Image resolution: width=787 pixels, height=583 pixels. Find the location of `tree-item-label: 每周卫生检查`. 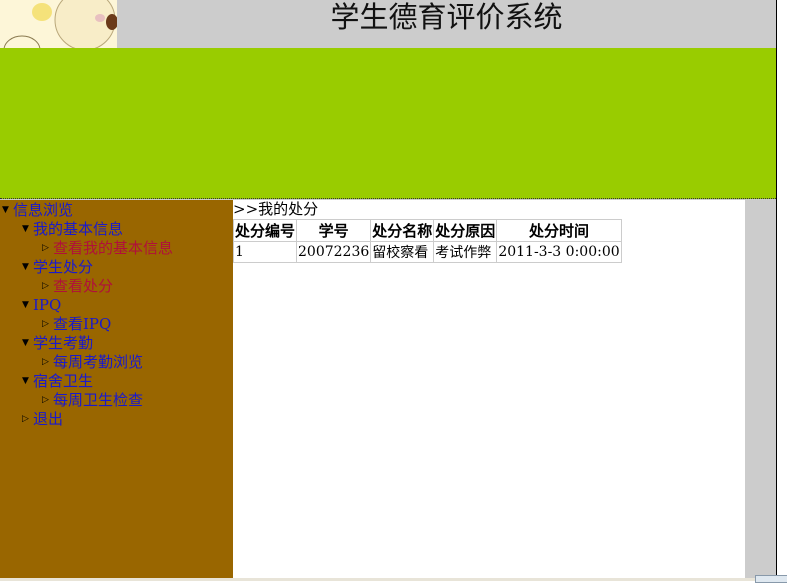

tree-item-label: 每周卫生检查 is located at coordinates (98, 400).